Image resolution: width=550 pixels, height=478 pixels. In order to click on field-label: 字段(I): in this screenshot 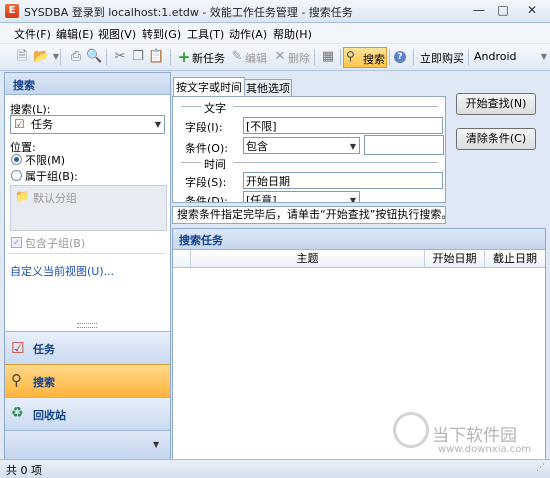, I will do `click(204, 127)`.